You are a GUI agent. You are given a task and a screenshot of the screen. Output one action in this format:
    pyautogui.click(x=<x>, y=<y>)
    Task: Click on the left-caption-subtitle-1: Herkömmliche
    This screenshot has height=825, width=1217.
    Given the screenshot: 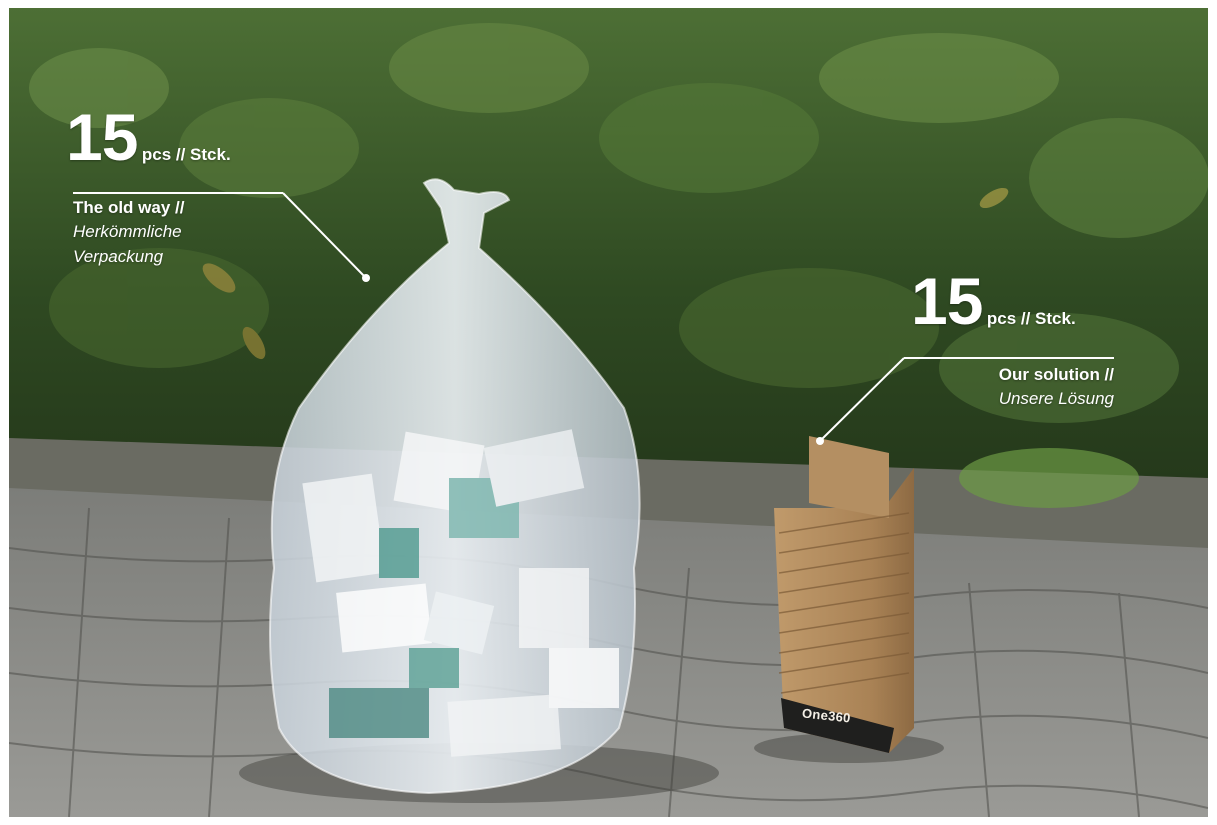 What is the action you would take?
    pyautogui.click(x=127, y=231)
    